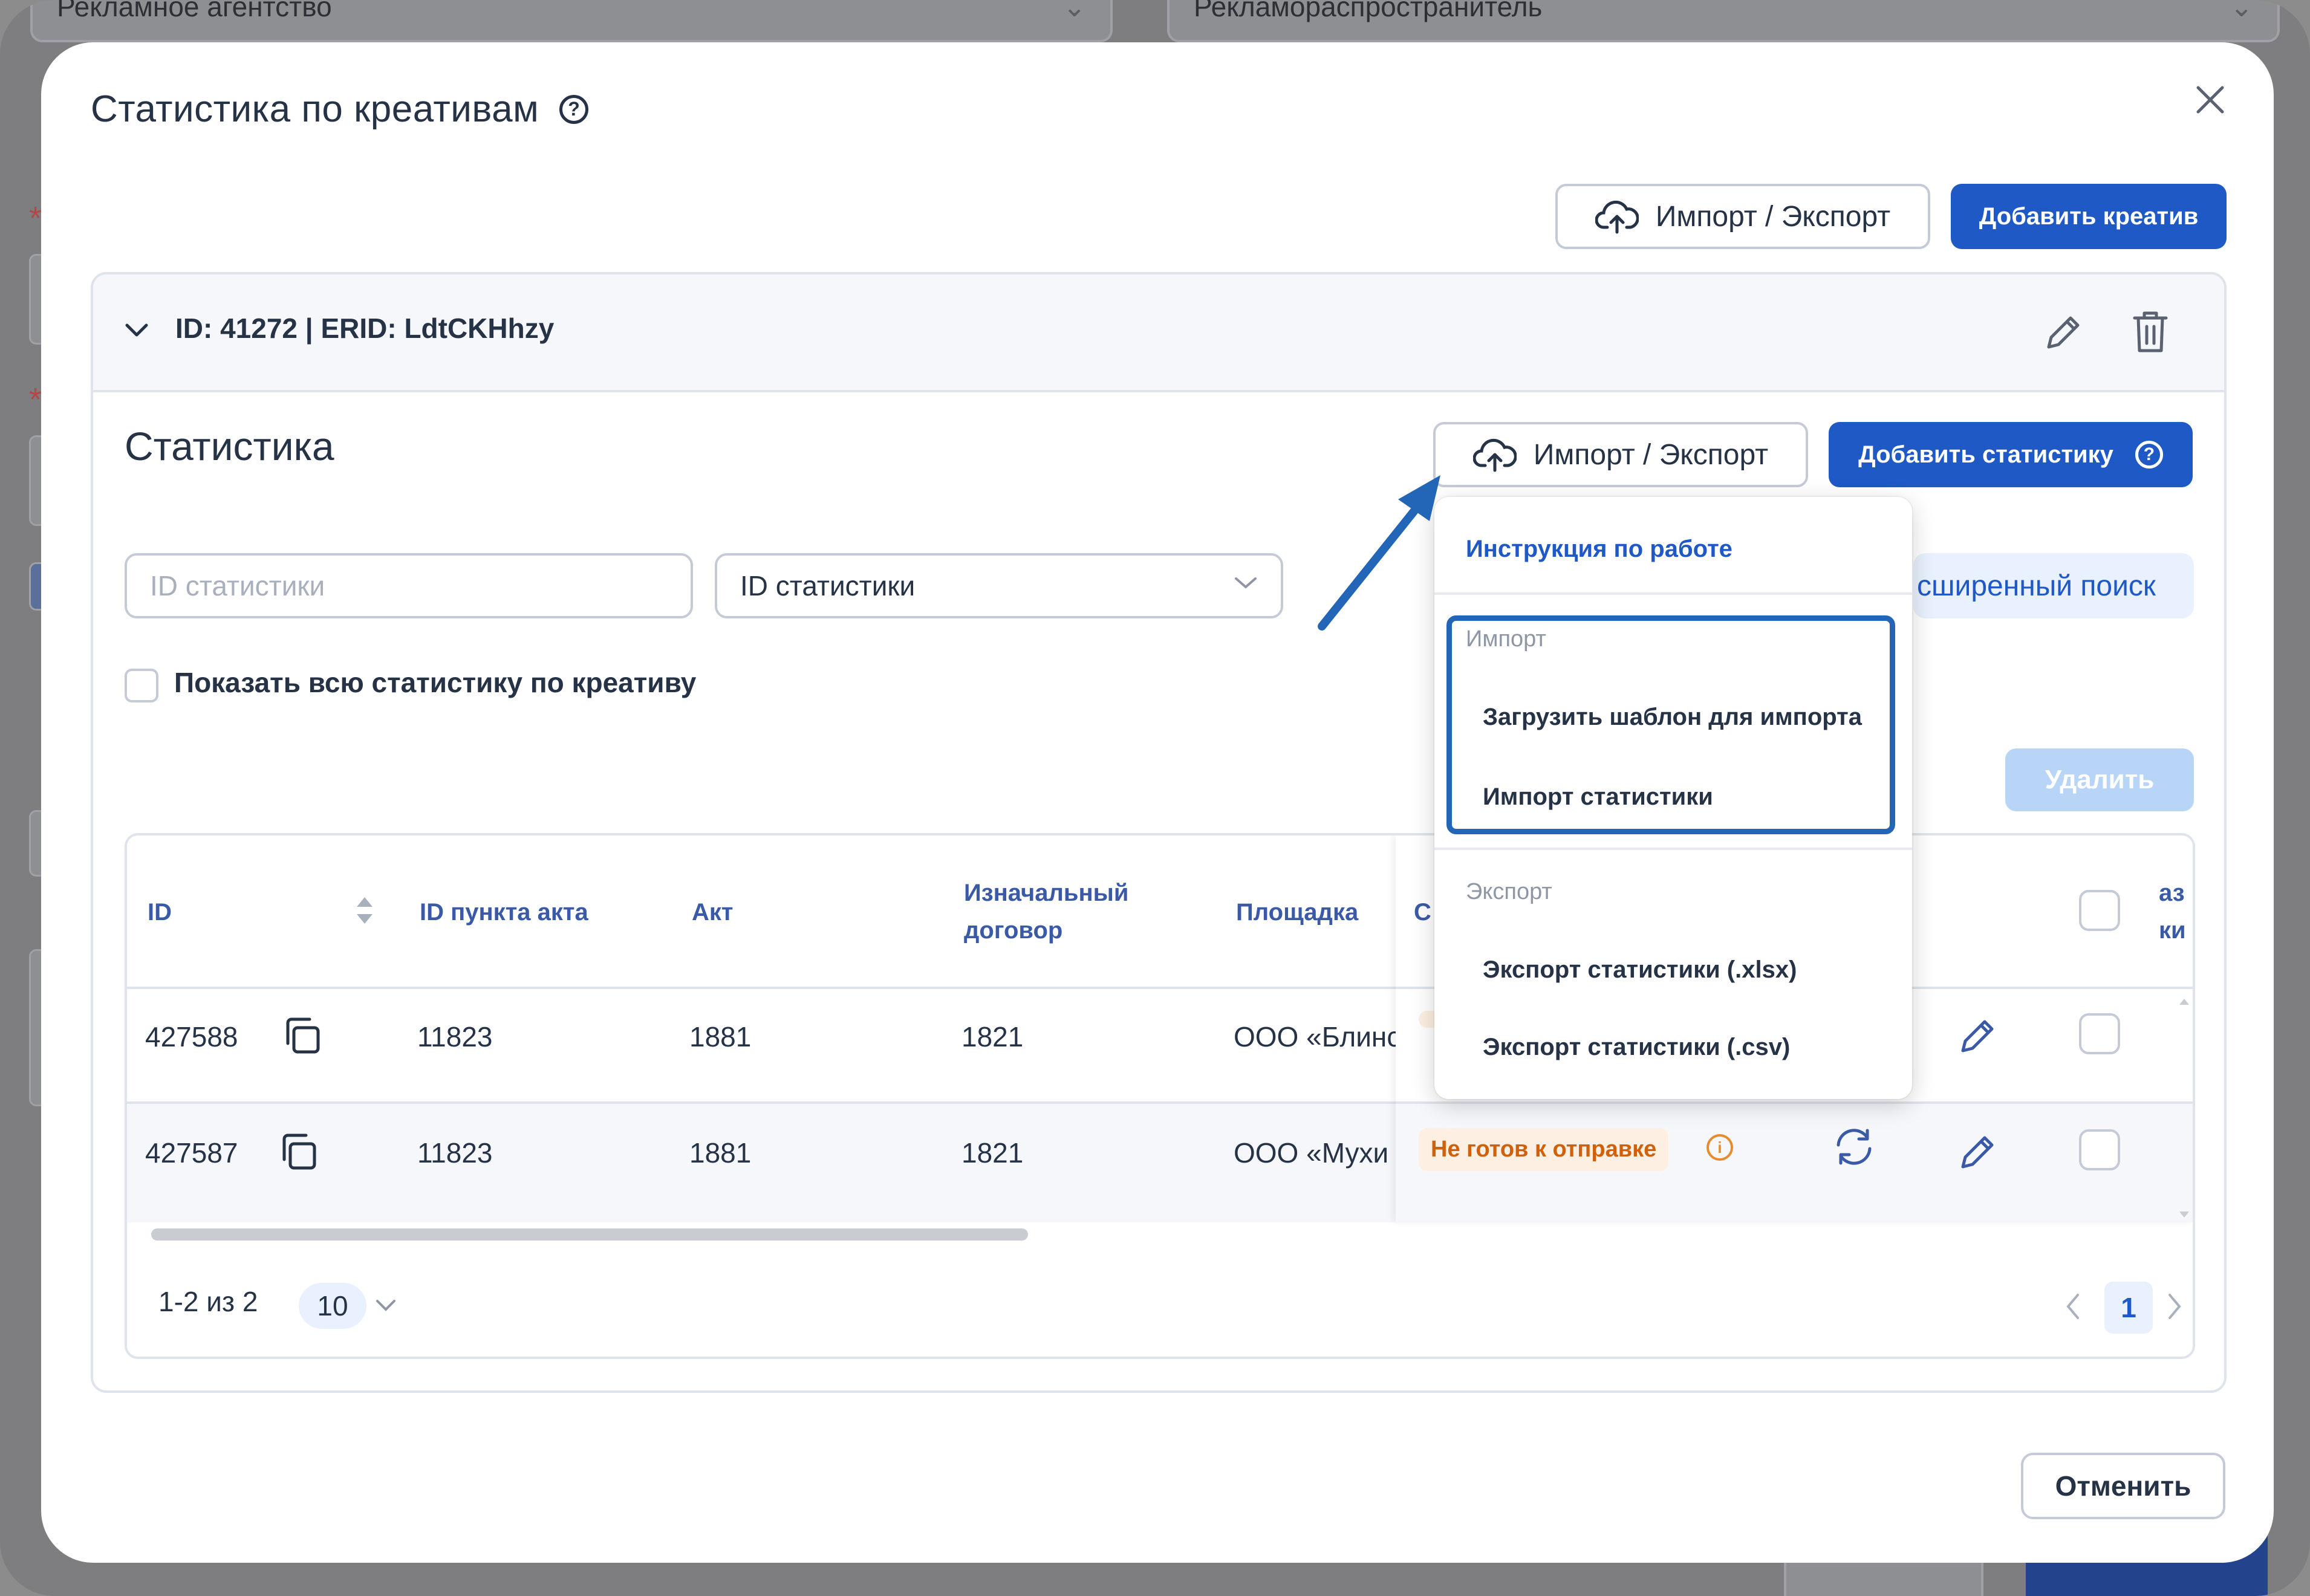  I want to click on column-header-truncated-line1: аз, so click(2172, 893).